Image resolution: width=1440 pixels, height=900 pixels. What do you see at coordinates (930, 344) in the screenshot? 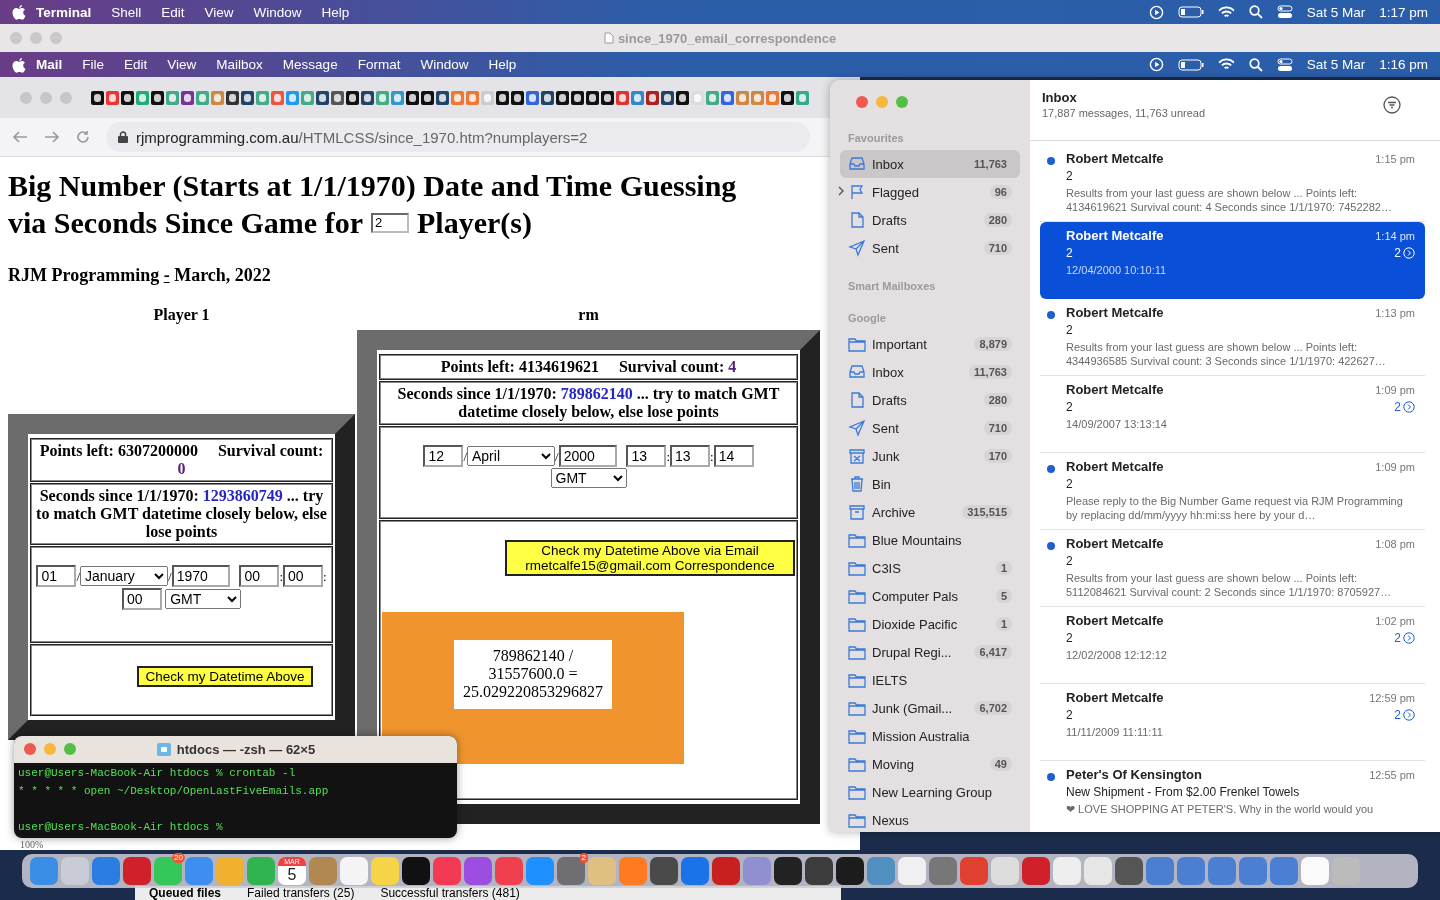
I see `sidebar-item: Important 8,879` at bounding box center [930, 344].